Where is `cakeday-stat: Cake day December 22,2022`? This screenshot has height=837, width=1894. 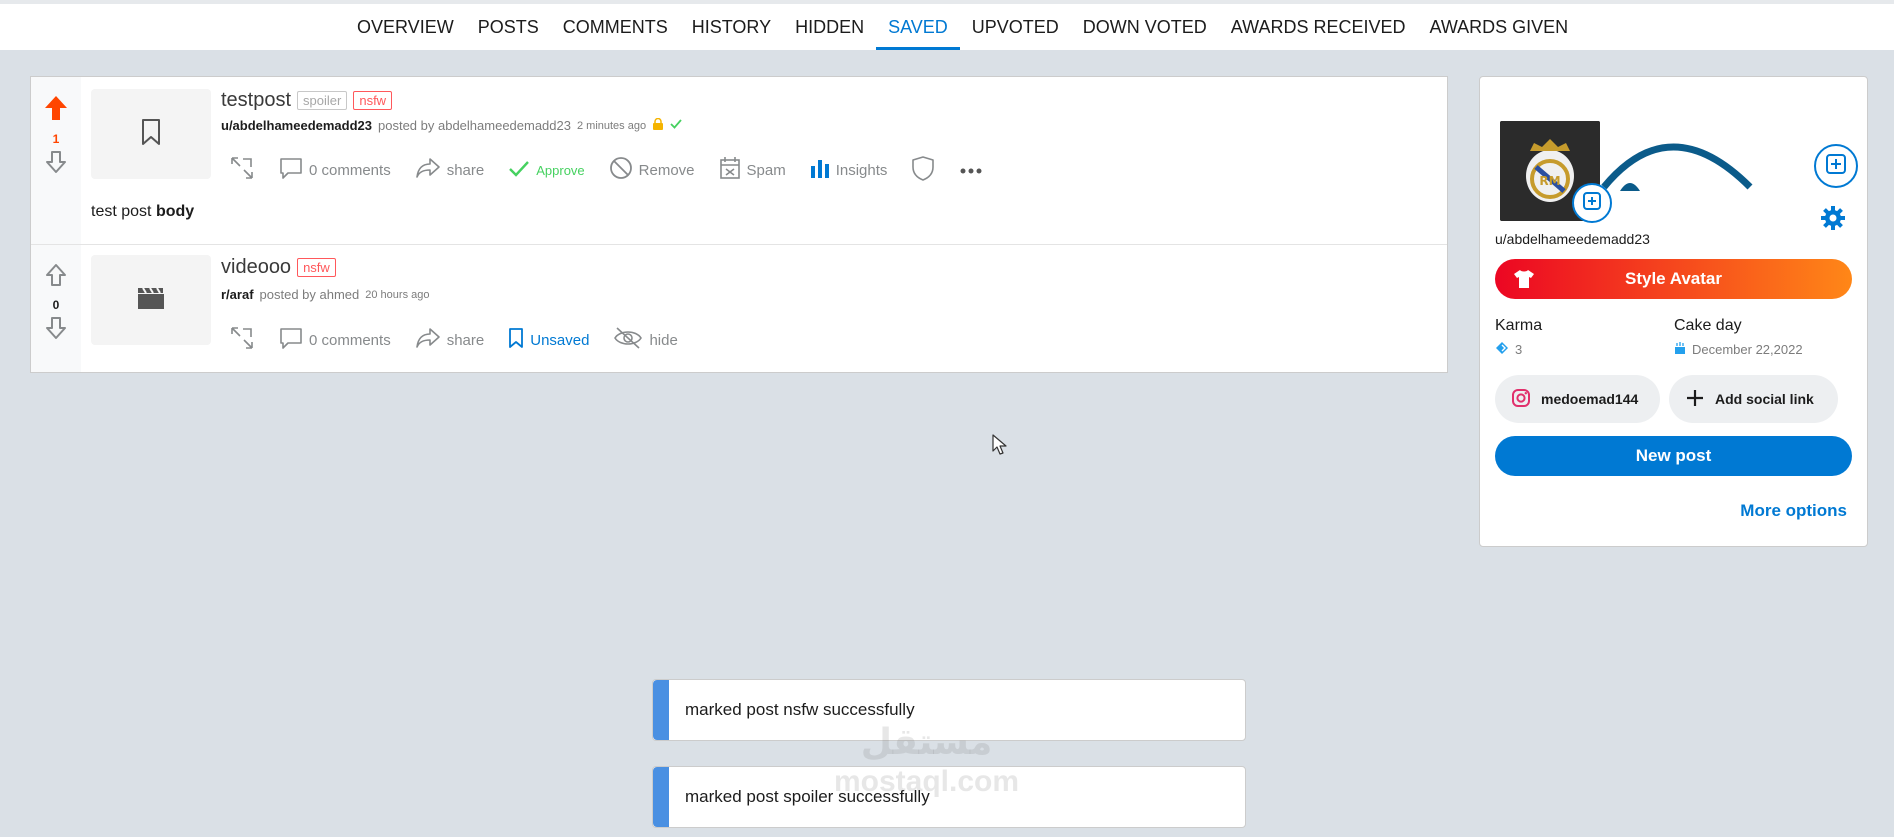 cakeday-stat: Cake day December 22,2022 is located at coordinates (1738, 337).